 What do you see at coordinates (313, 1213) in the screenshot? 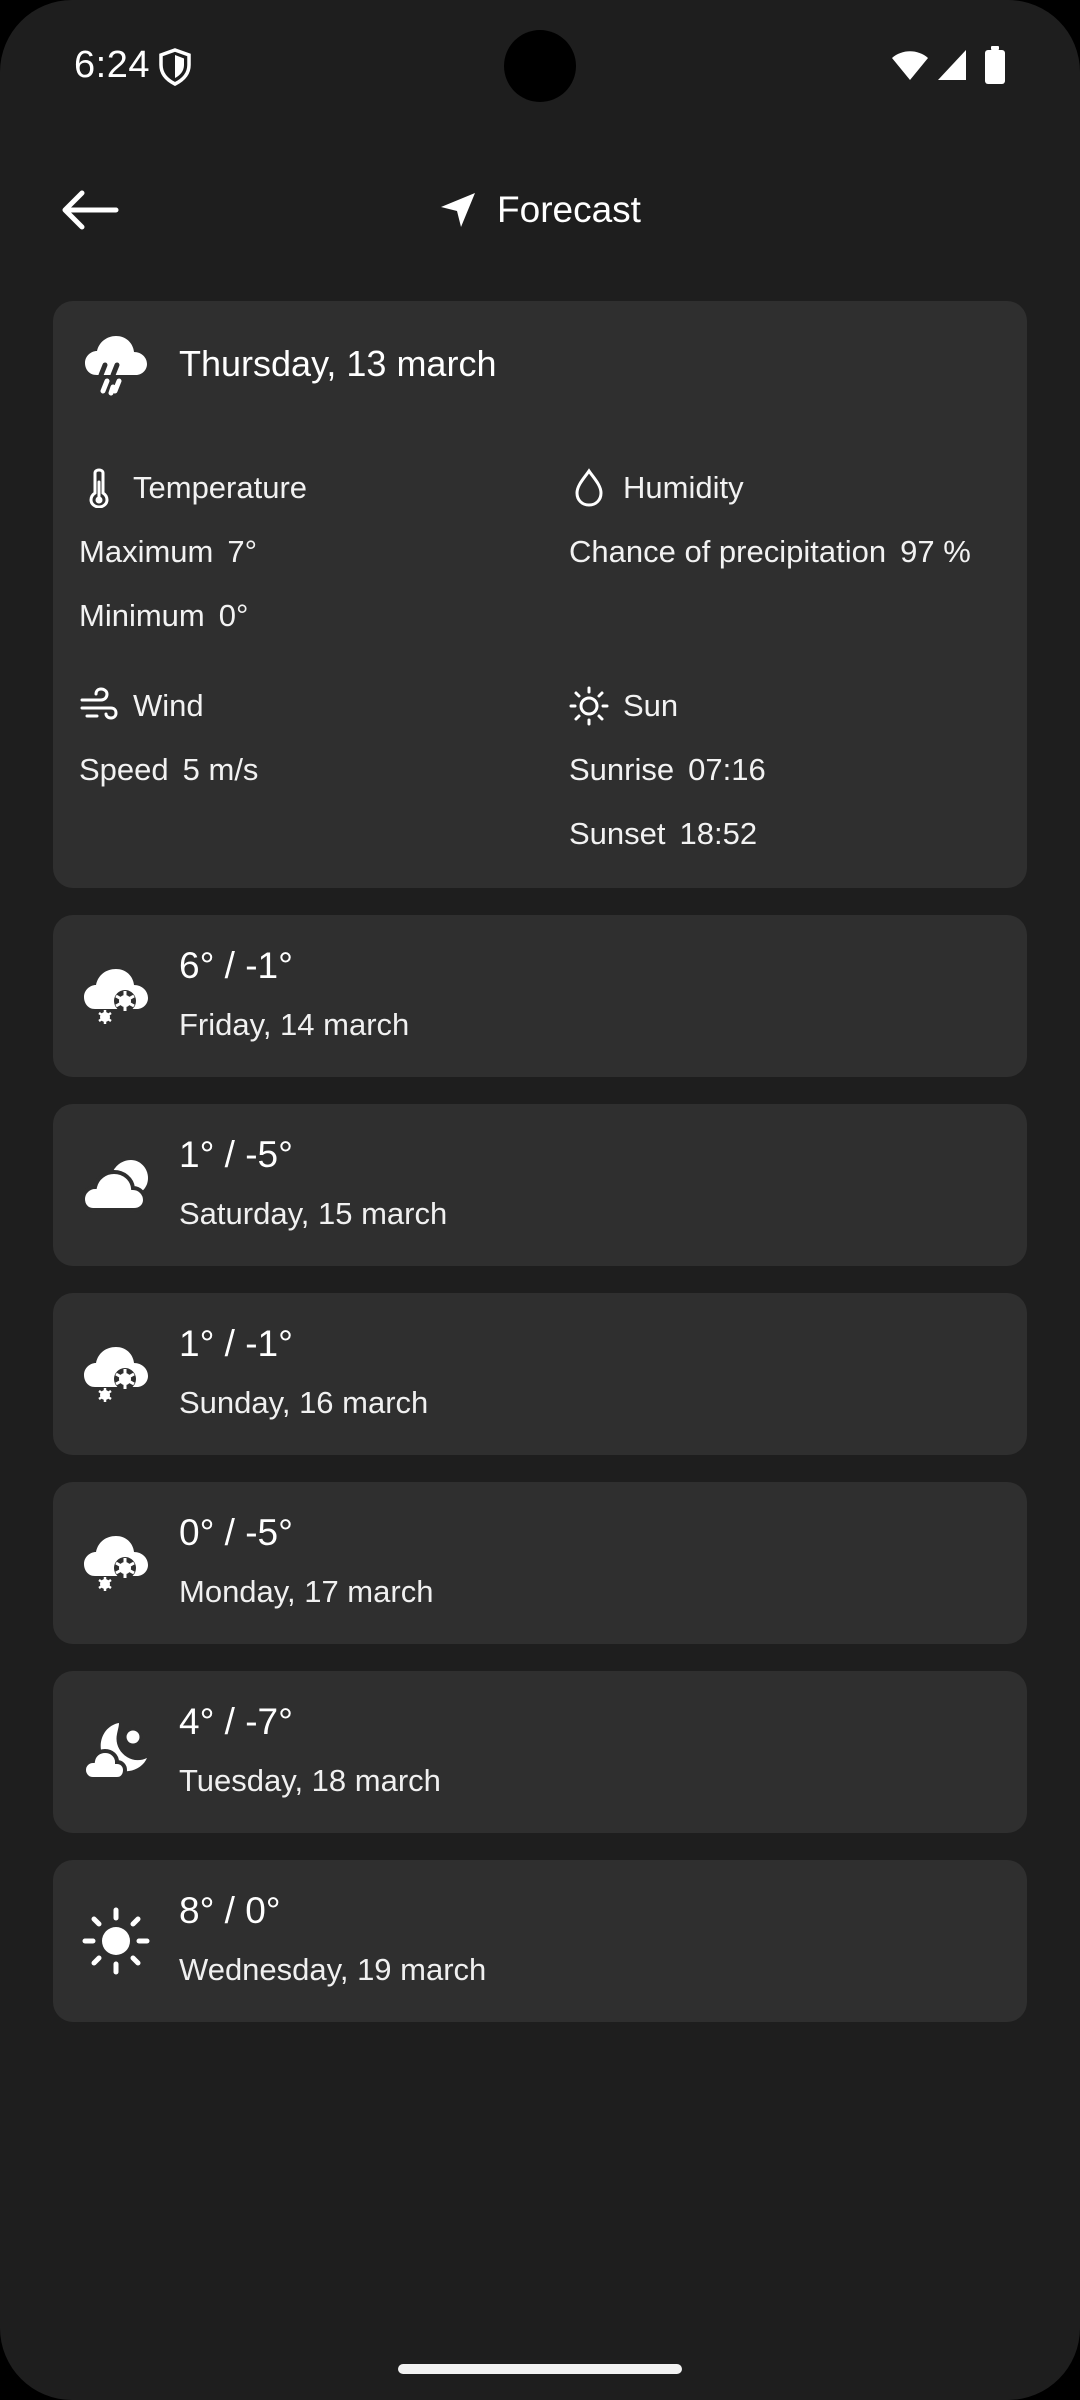
I see `day-date: Saturday, 15 march` at bounding box center [313, 1213].